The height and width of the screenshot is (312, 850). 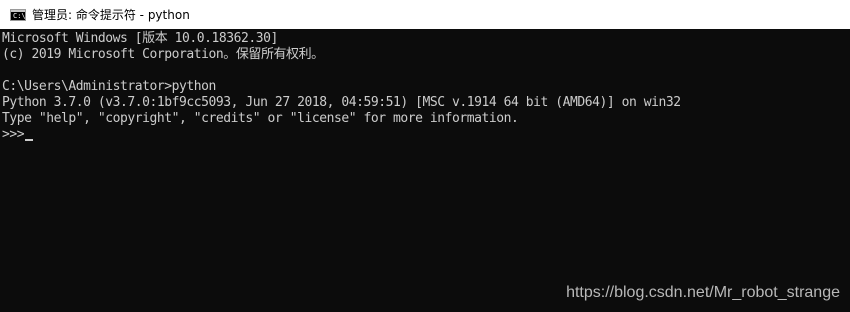 What do you see at coordinates (109, 86) in the screenshot?
I see `console-line-command: C:\Users\Administrator>python` at bounding box center [109, 86].